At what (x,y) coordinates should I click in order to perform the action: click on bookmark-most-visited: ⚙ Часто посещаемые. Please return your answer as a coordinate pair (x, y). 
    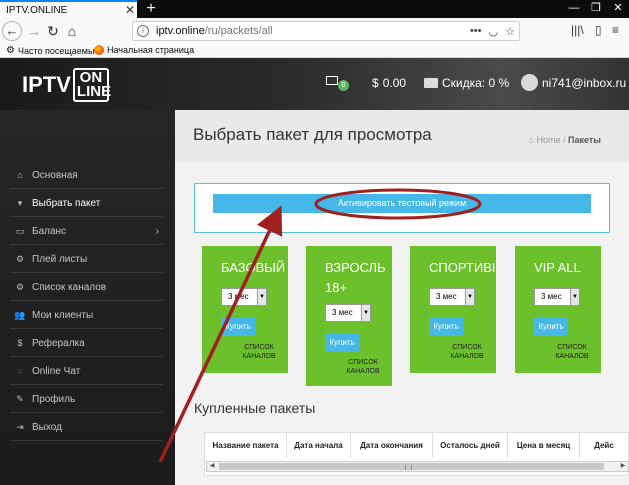
    Looking at the image, I should click on (52, 50).